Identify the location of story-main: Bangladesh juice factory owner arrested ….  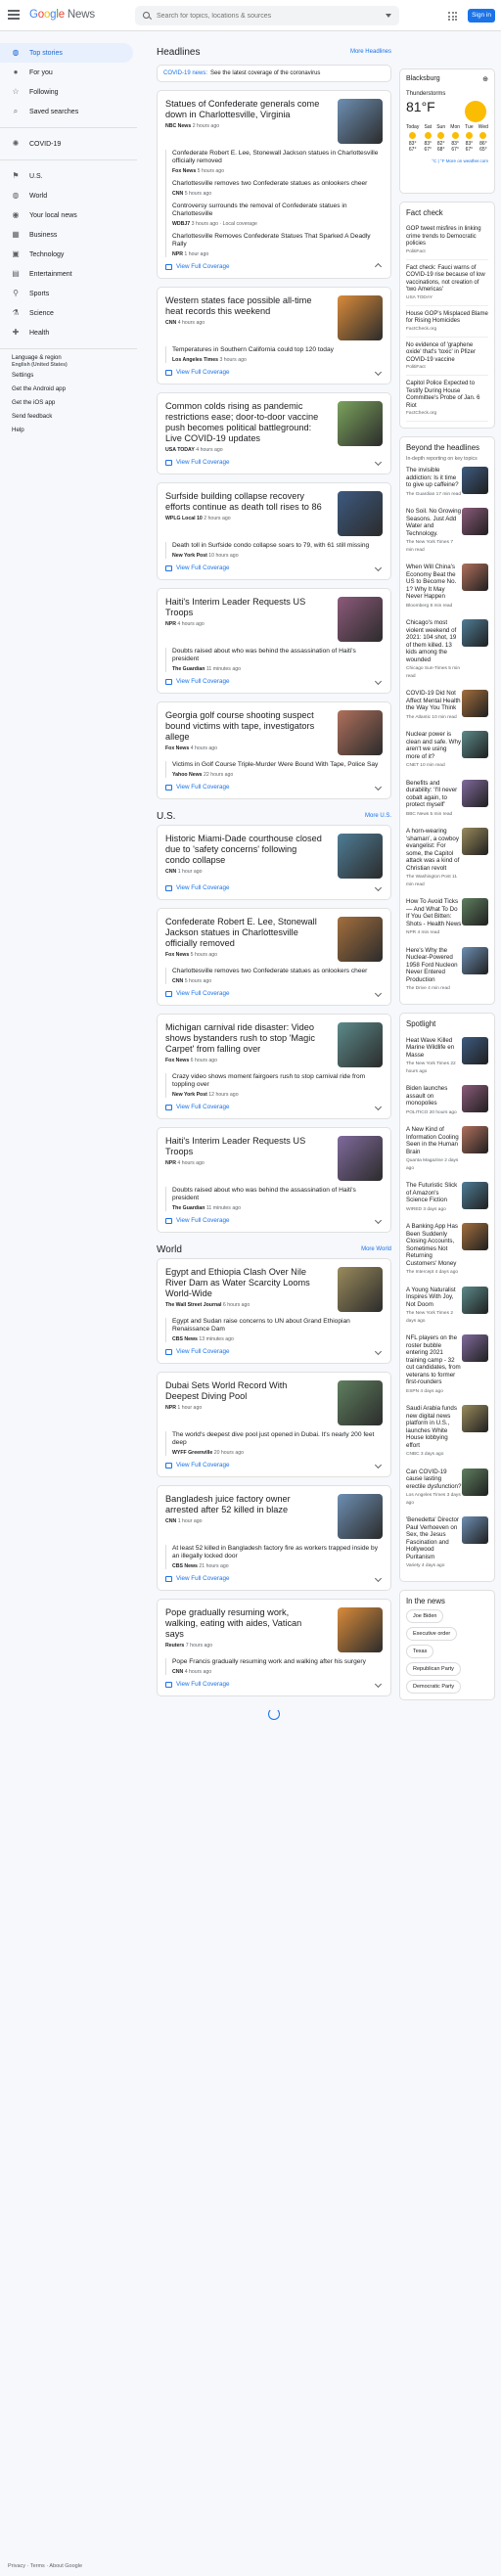
(274, 1516).